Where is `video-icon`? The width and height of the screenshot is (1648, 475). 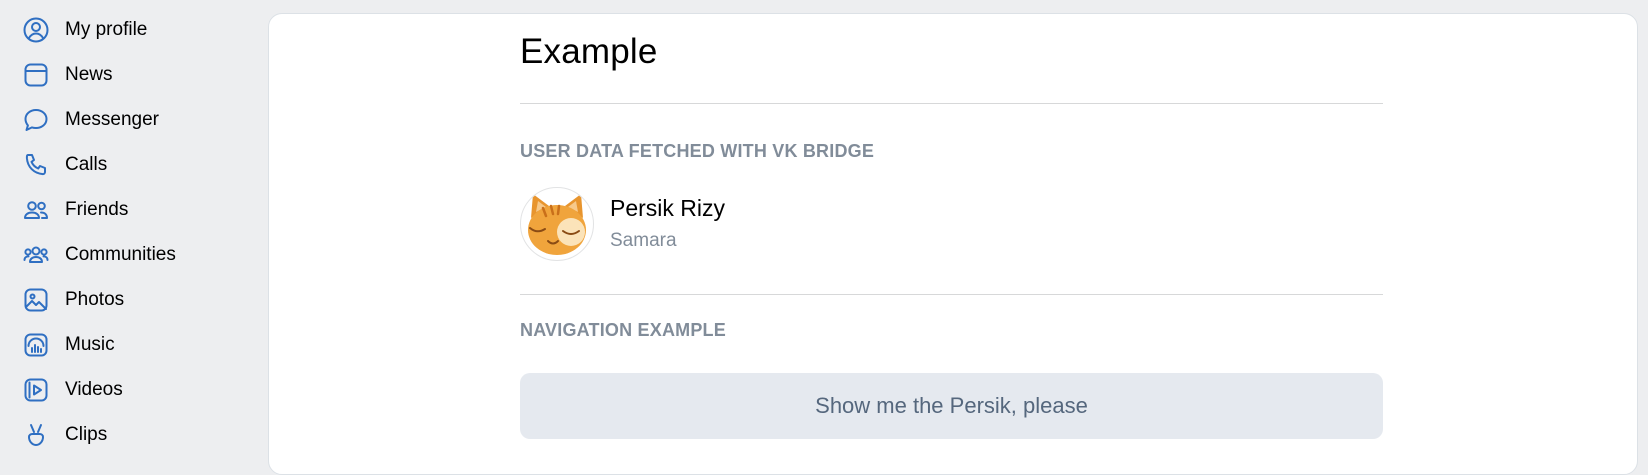 video-icon is located at coordinates (36, 390).